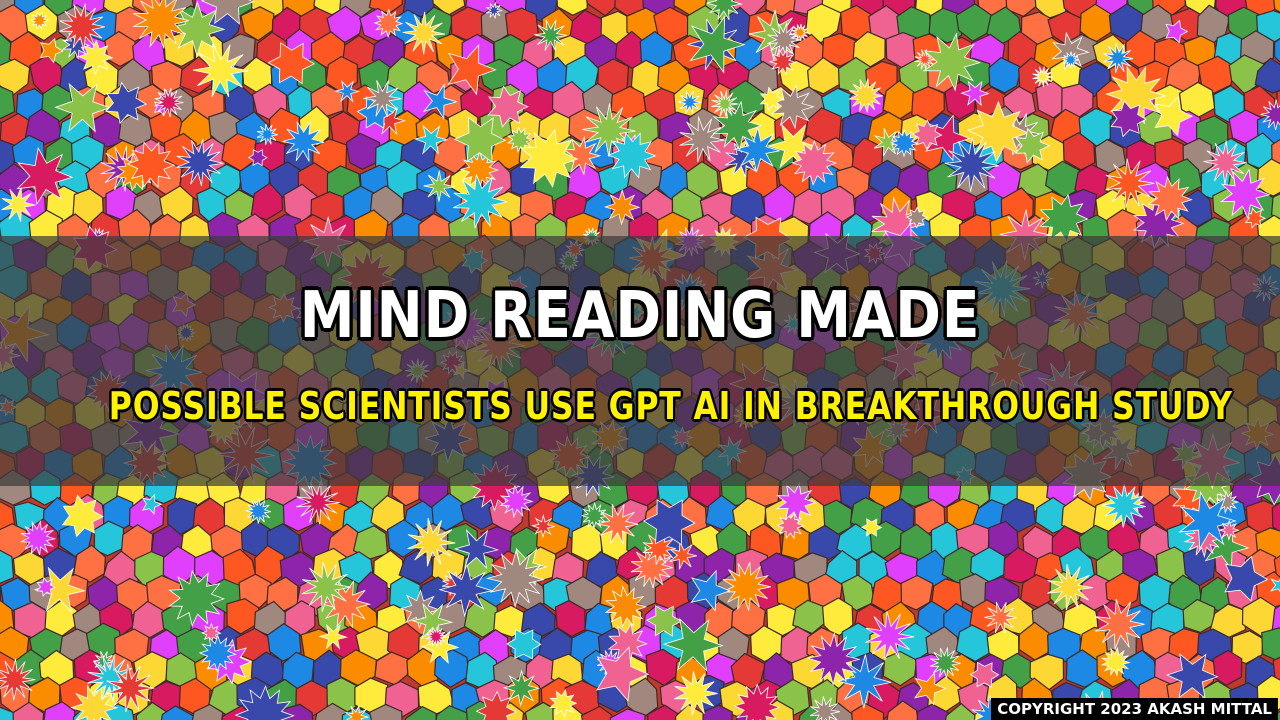 This screenshot has height=720, width=1280. Describe the element at coordinates (640, 316) in the screenshot. I see `headline-title: MIND READING MADE` at that location.